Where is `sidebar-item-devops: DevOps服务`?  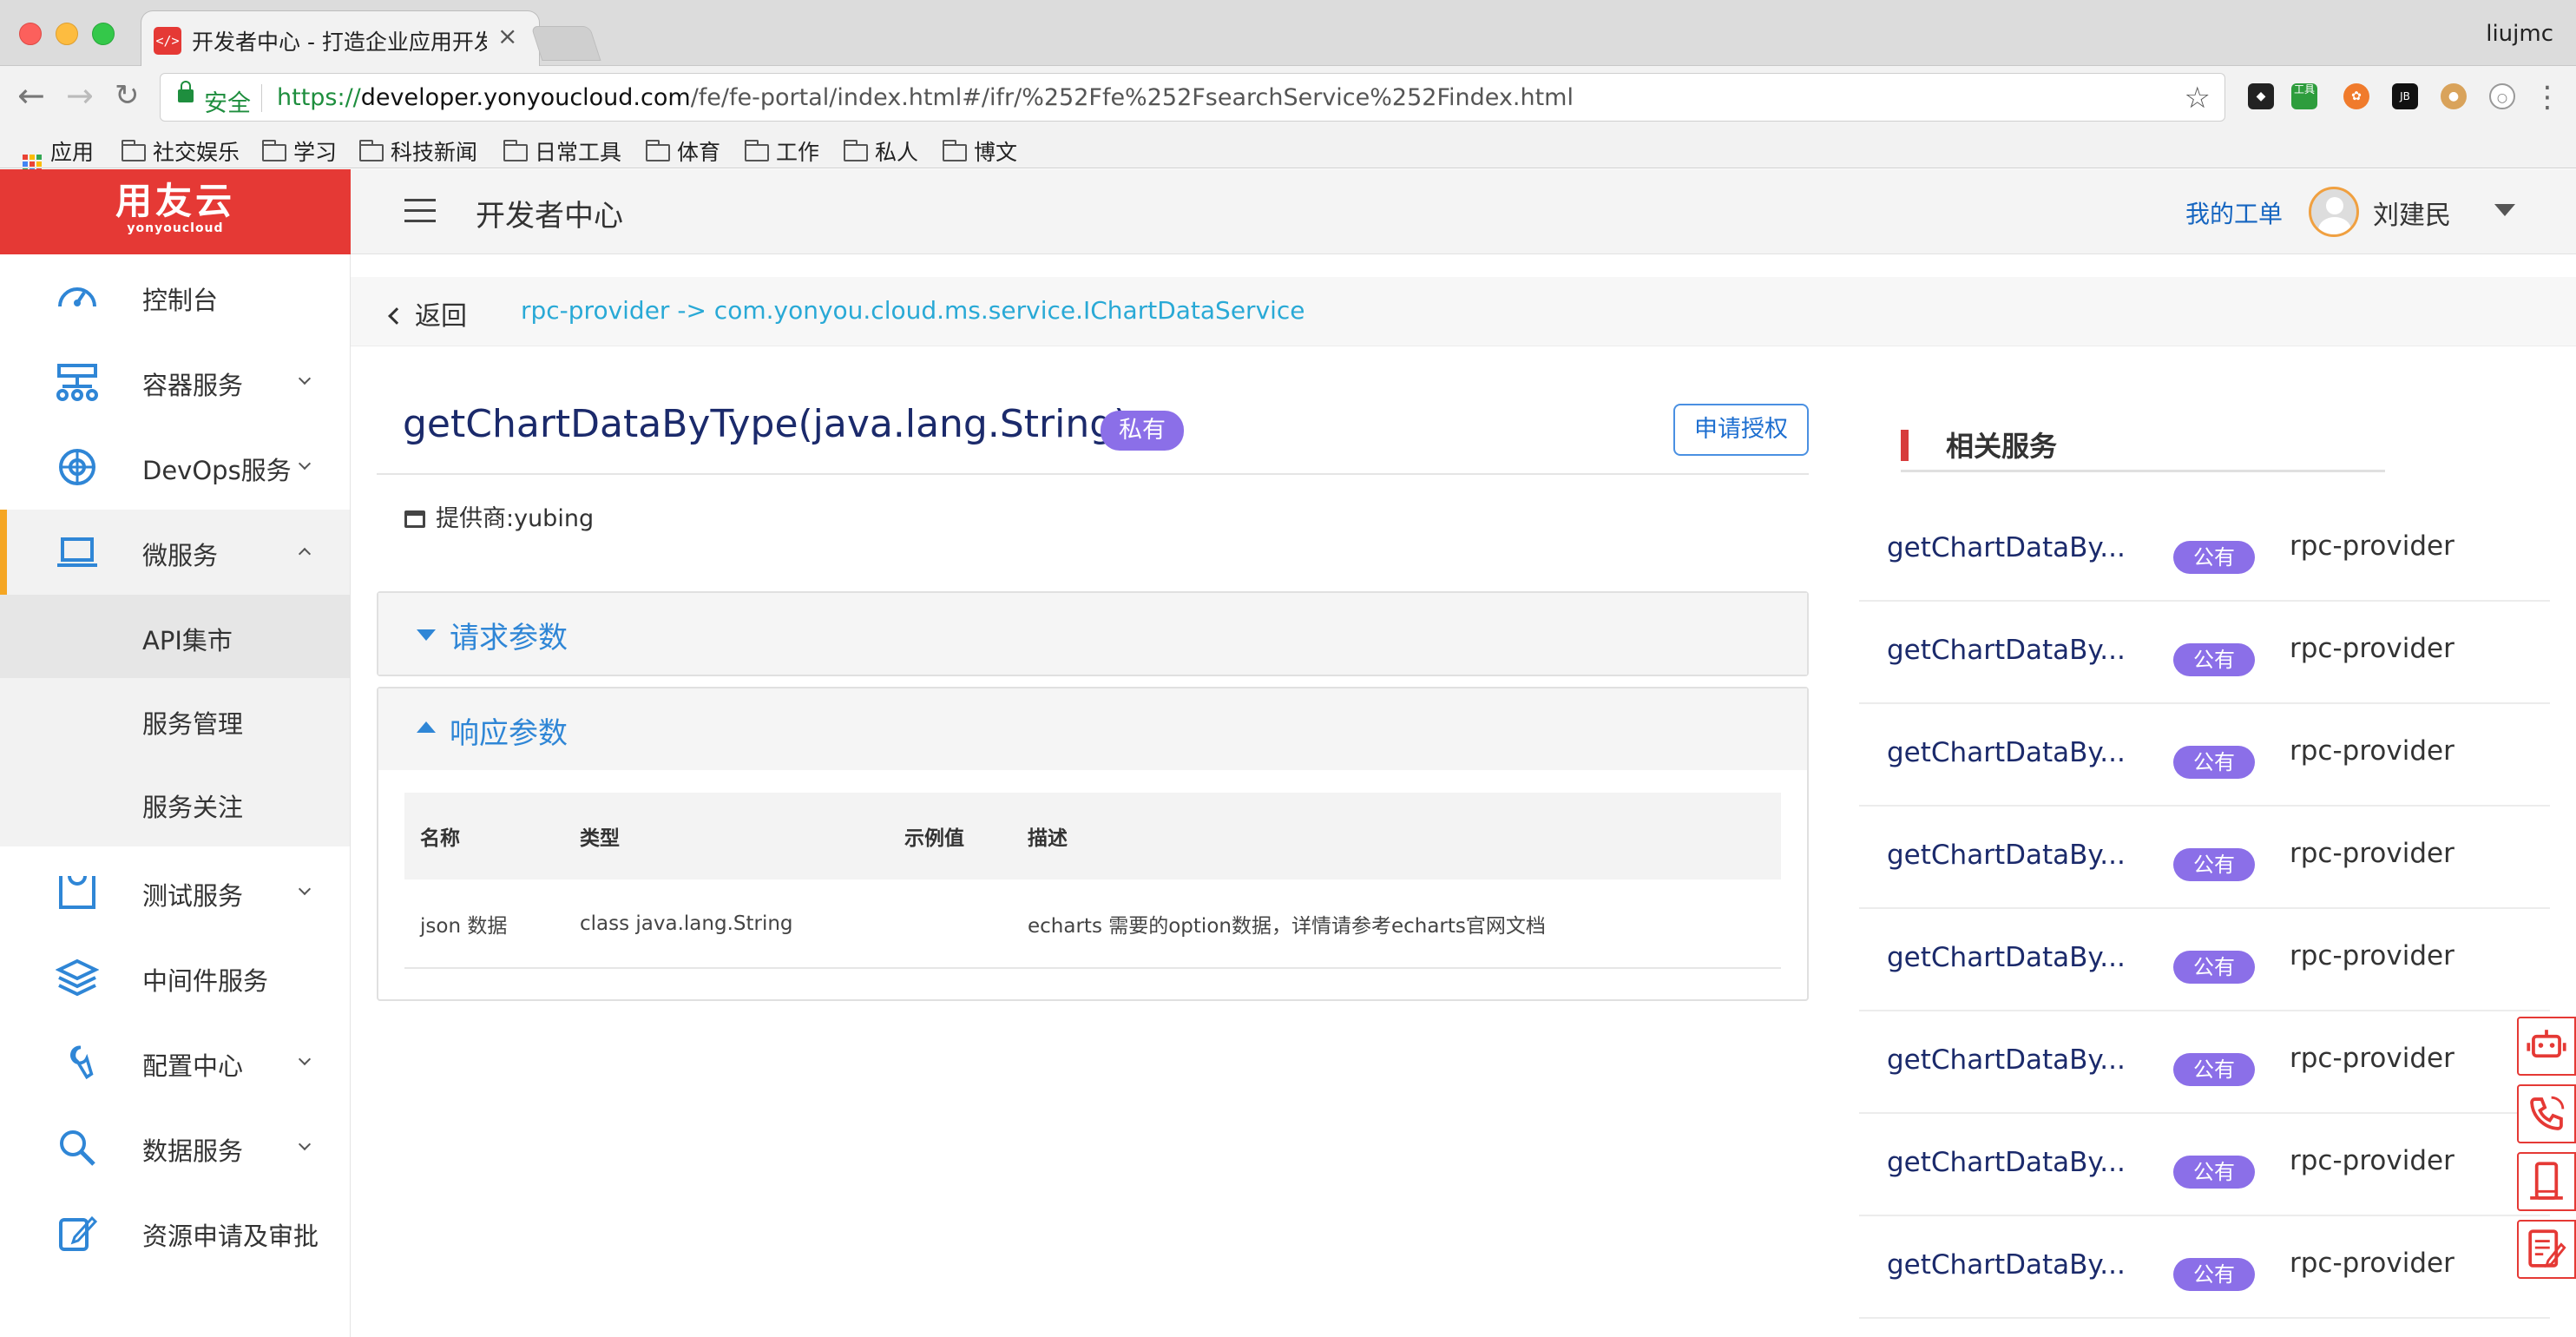
sidebar-item-devops: DevOps服务 is located at coordinates (175, 468).